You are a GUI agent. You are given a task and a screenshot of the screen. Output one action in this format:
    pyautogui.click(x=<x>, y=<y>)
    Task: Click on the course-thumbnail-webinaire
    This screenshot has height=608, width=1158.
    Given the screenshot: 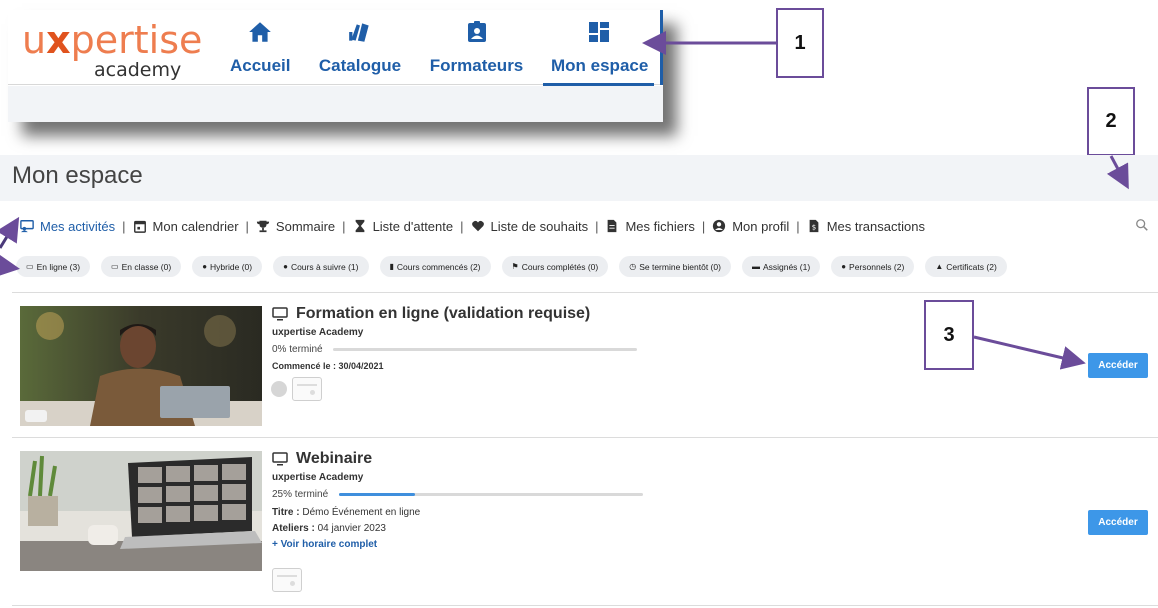 What is the action you would take?
    pyautogui.click(x=141, y=511)
    